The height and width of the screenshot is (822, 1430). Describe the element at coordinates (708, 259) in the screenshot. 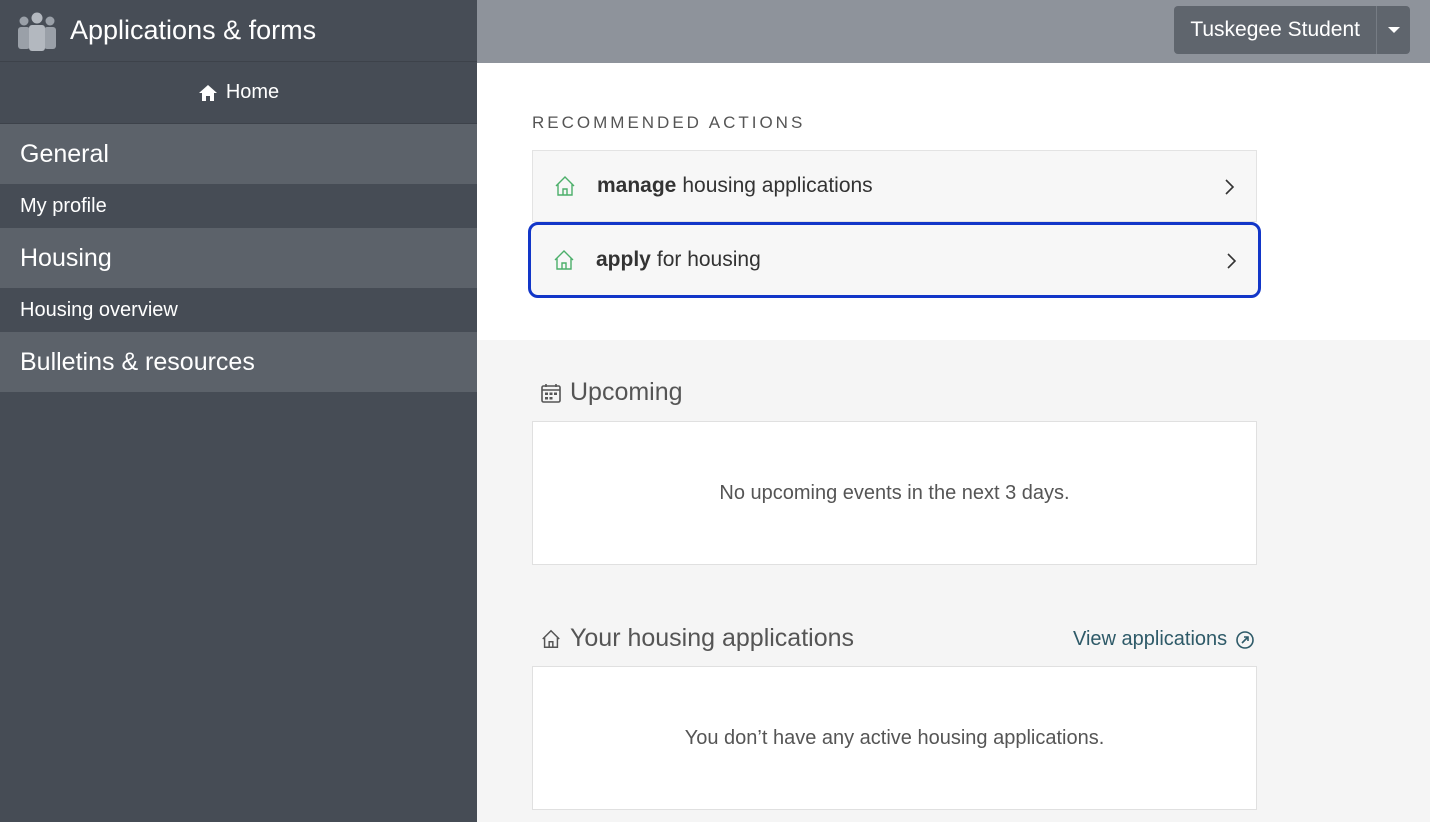

I see `action-text: for housing` at that location.